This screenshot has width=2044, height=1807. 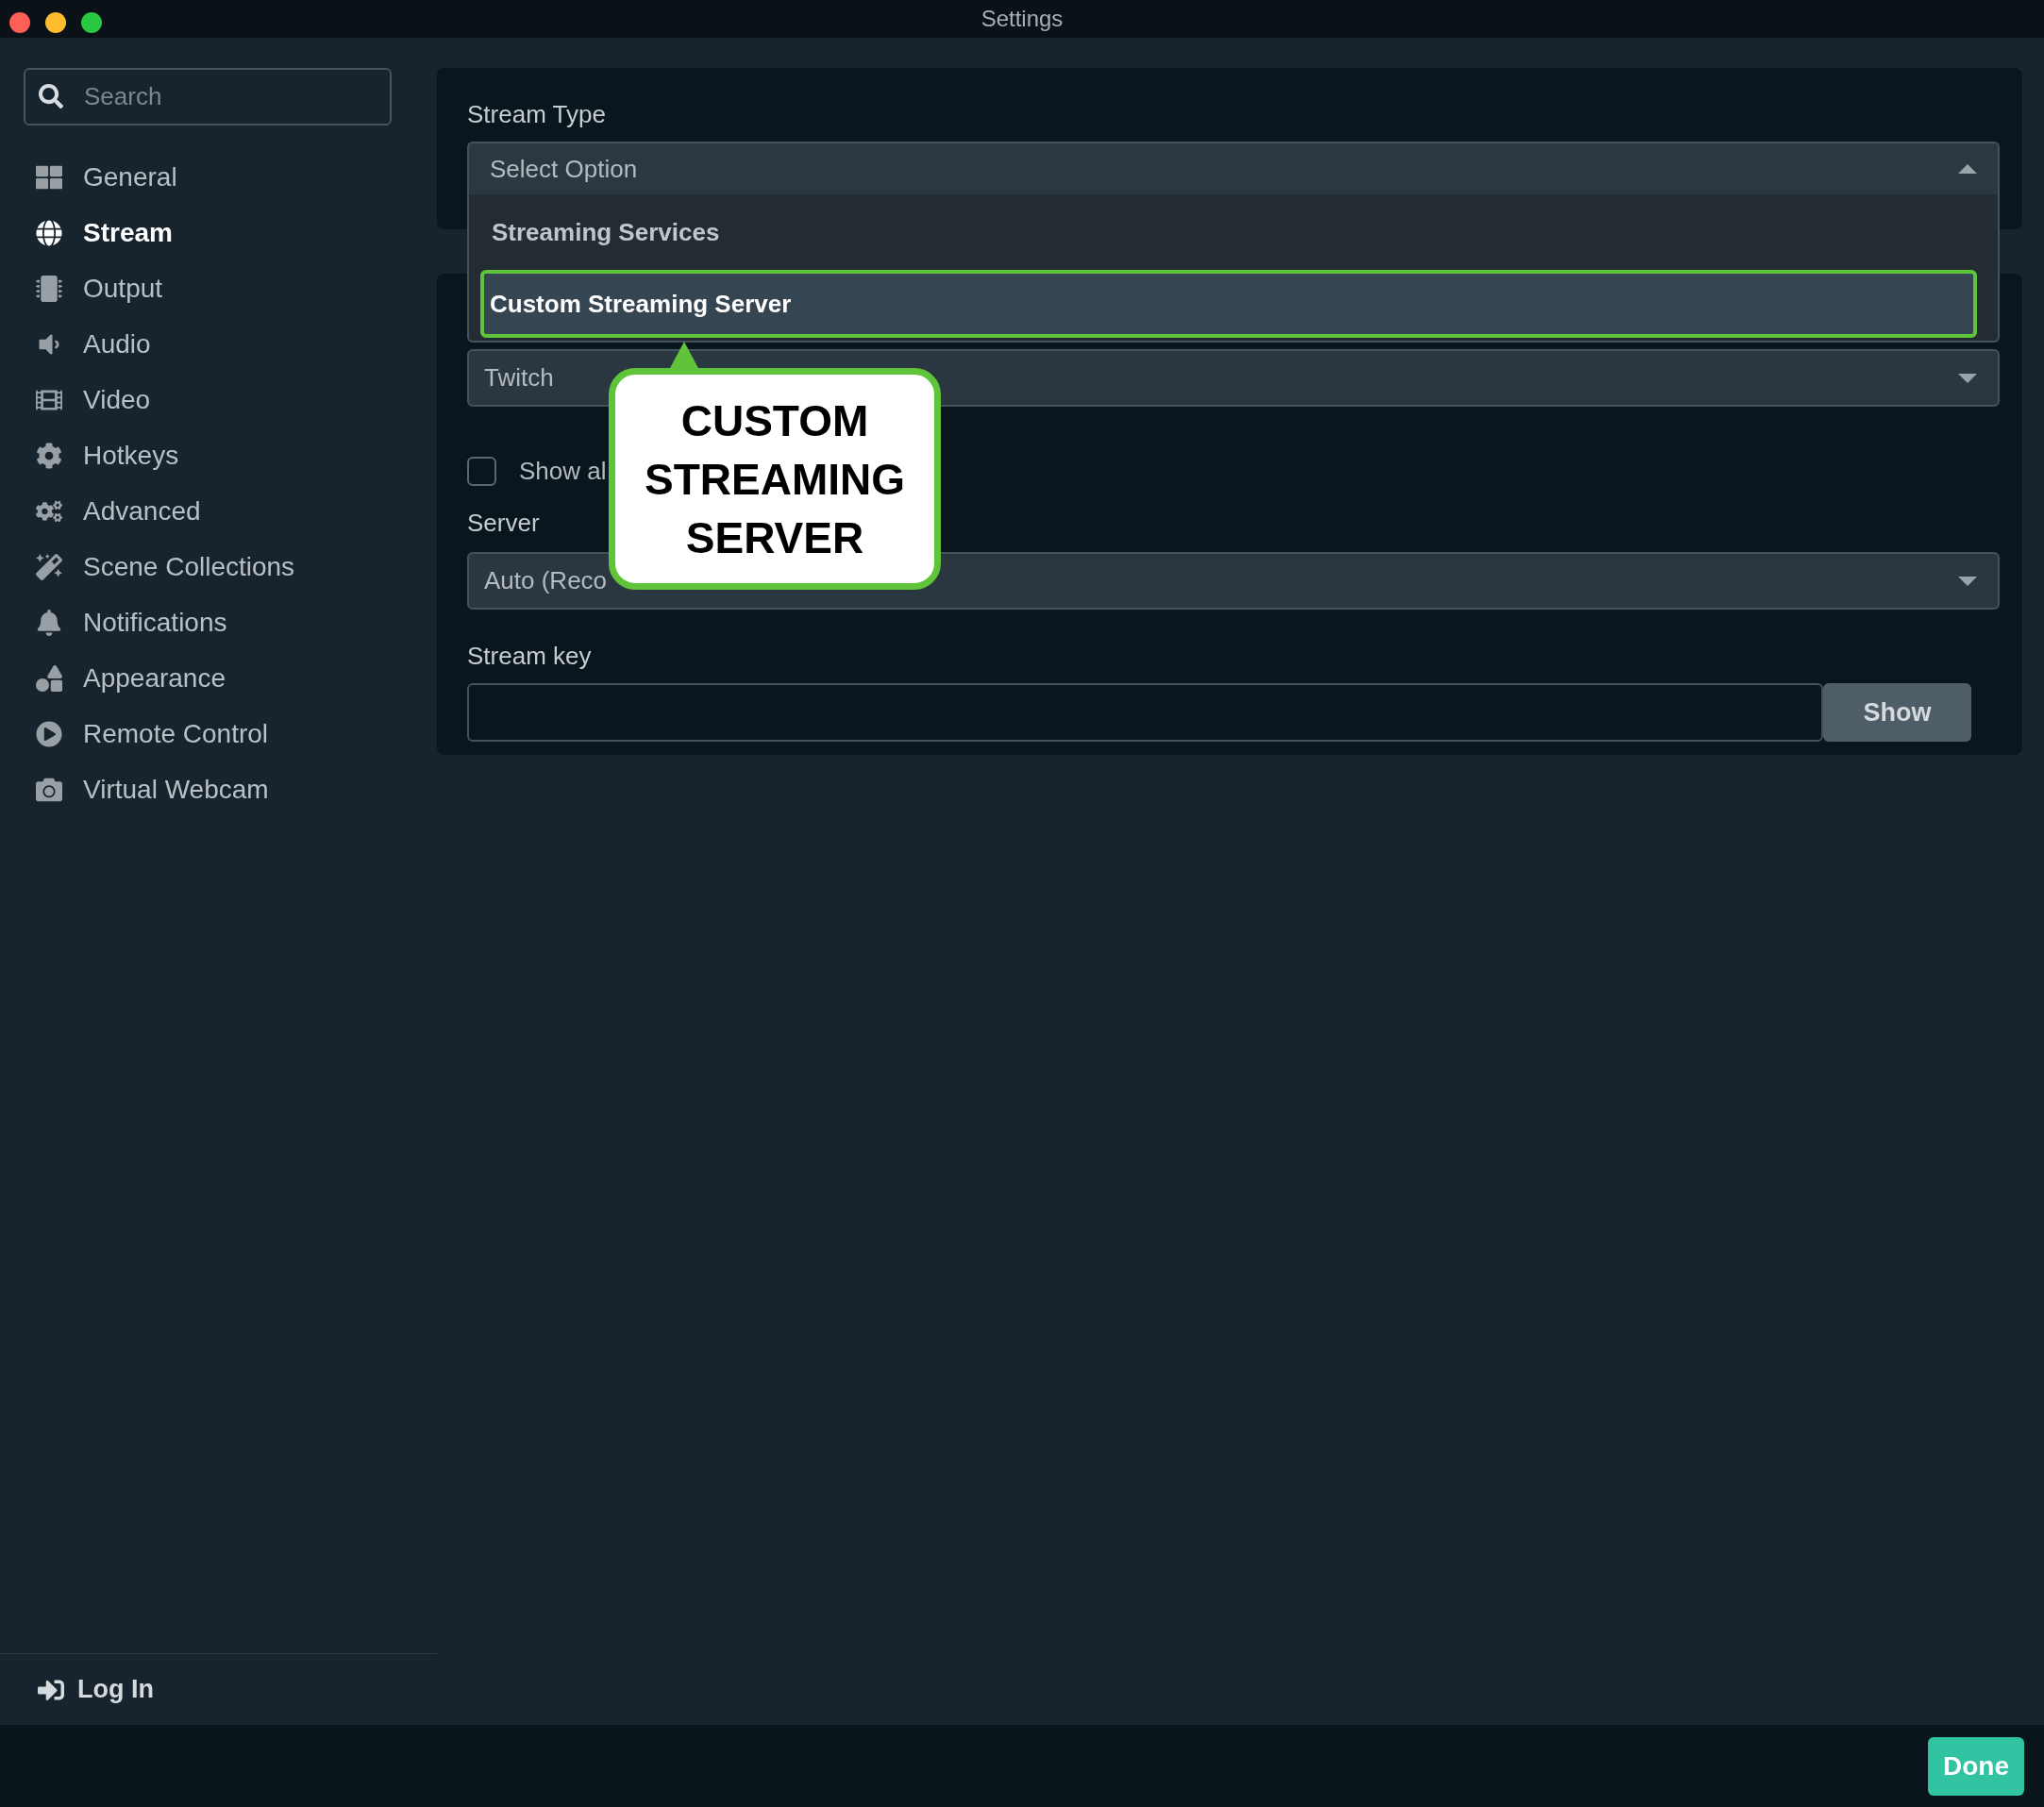 I want to click on stream-key-field, so click(x=1145, y=713).